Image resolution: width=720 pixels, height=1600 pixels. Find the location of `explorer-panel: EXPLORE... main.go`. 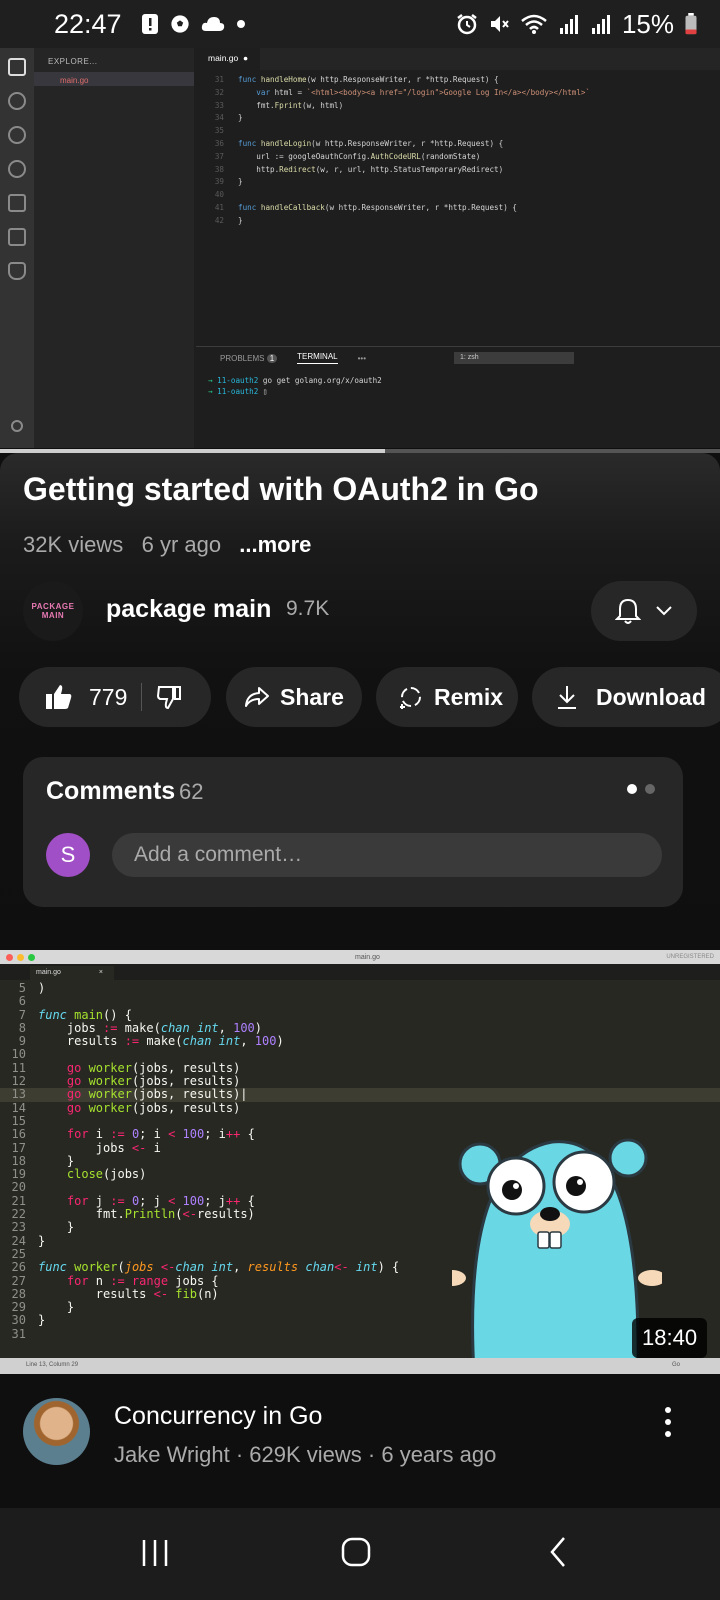

explorer-panel: EXPLORE... main.go is located at coordinates (114, 248).